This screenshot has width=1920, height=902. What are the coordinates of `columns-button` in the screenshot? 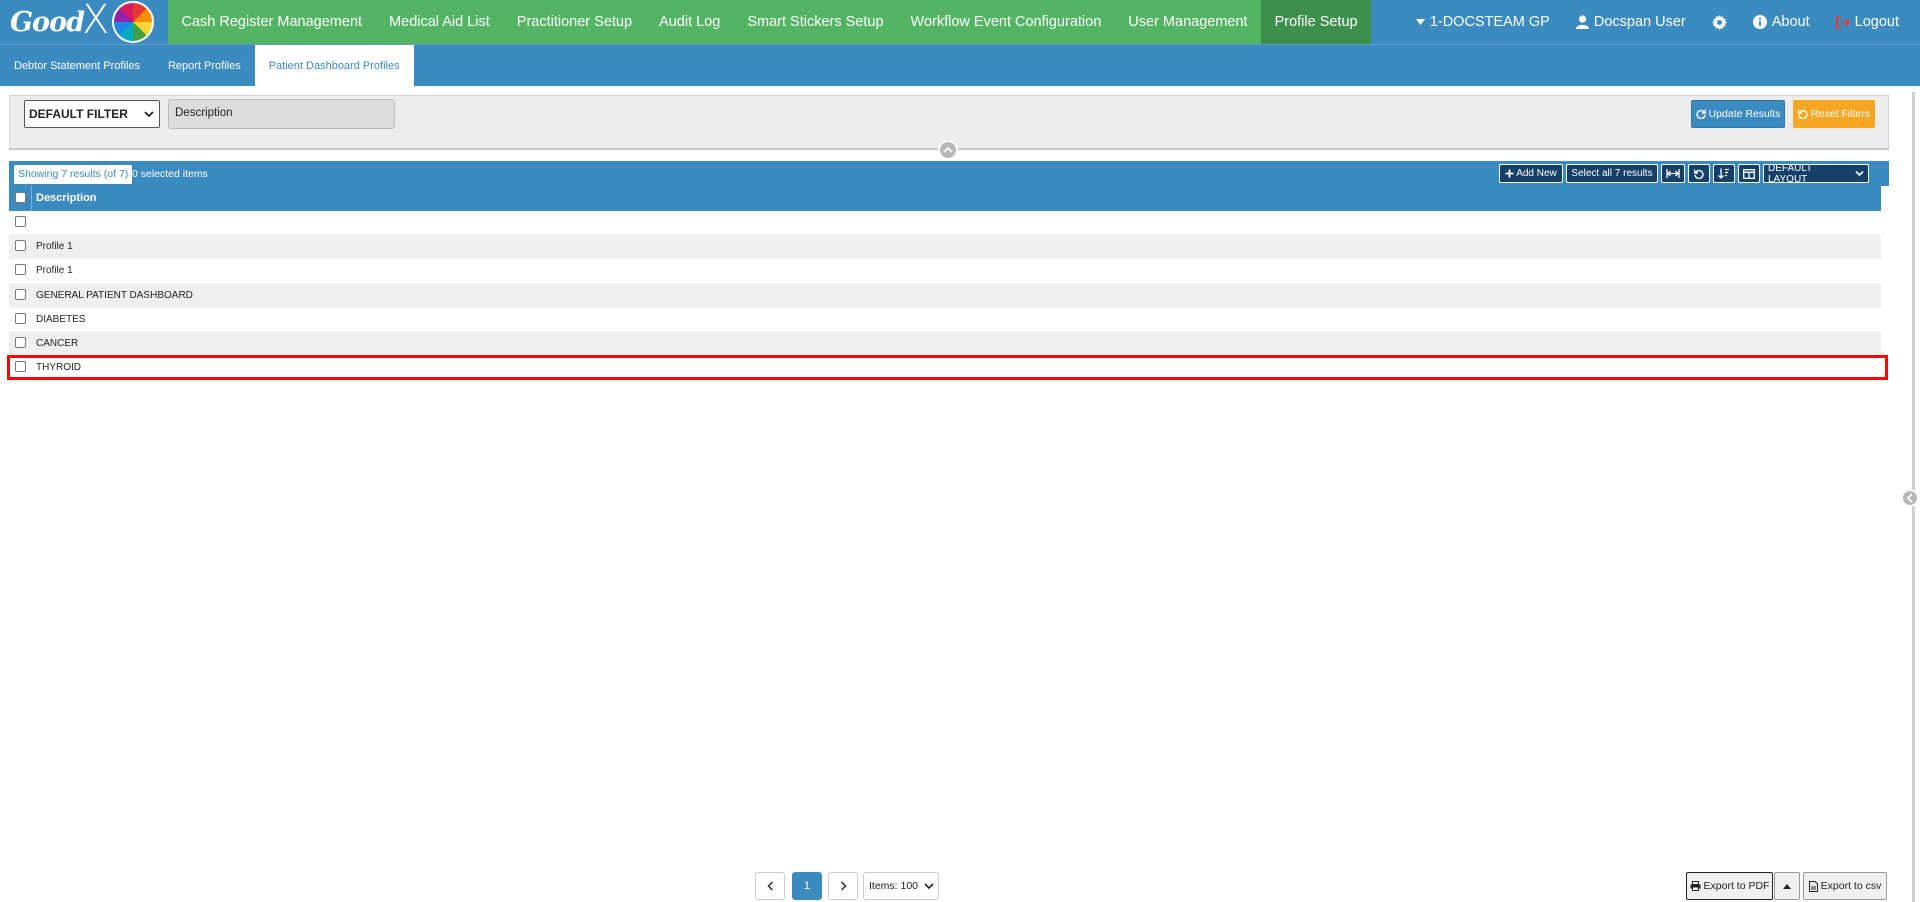 It's located at (1749, 173).